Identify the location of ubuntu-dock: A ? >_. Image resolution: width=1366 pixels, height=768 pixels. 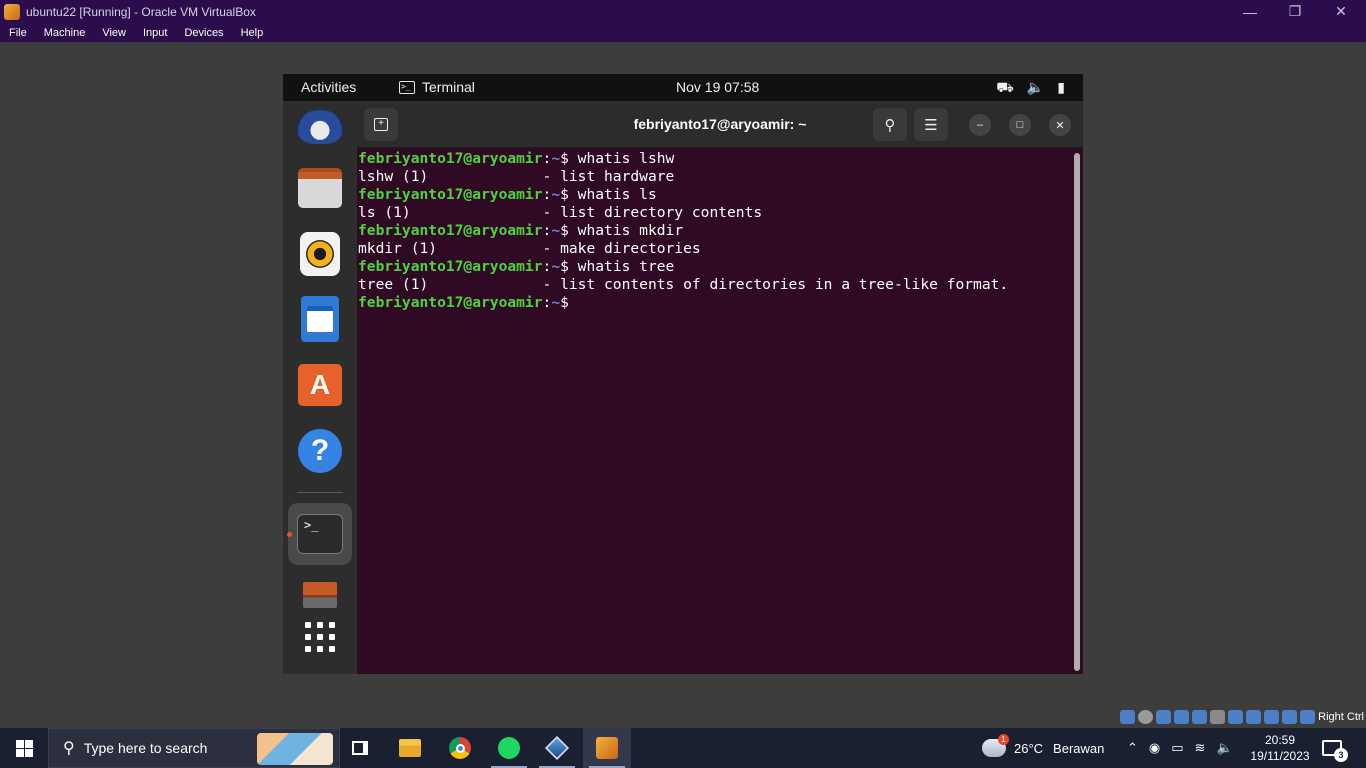
(320, 387).